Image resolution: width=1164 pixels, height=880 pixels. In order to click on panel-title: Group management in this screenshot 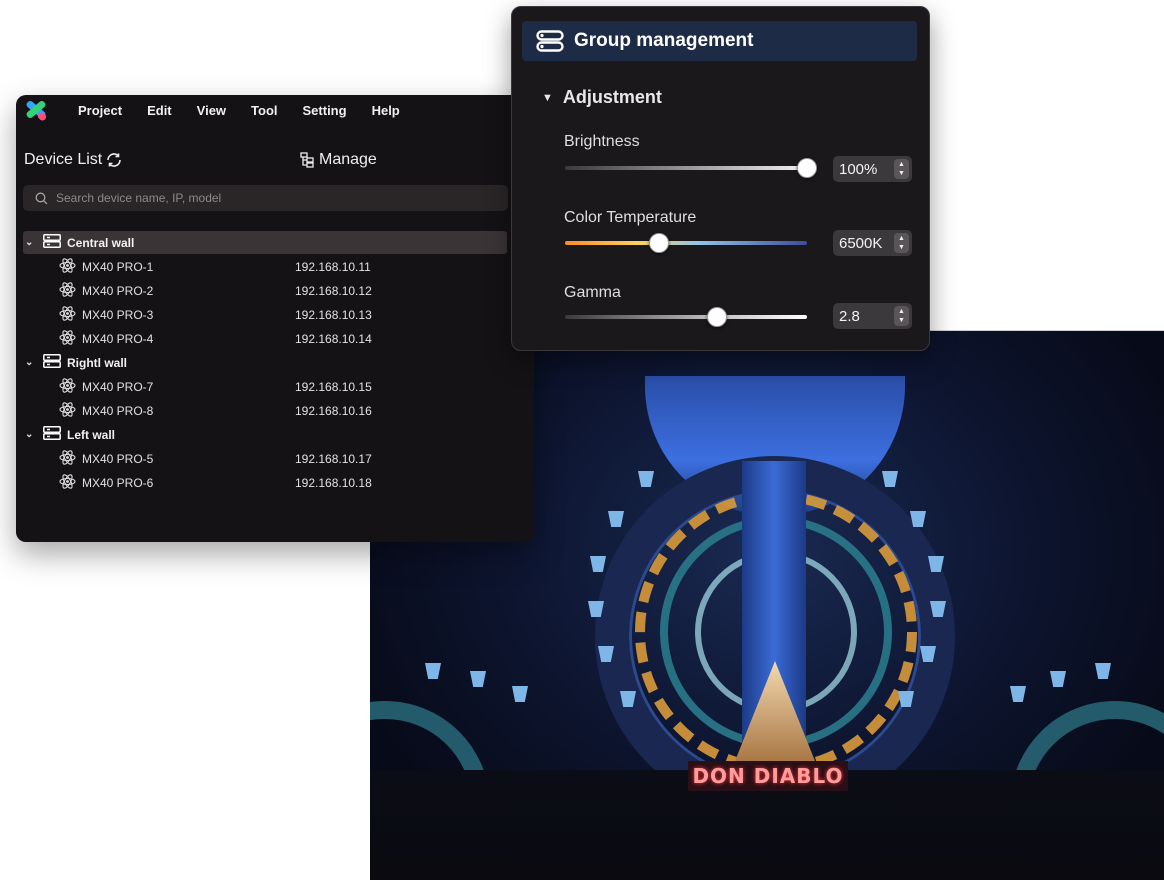, I will do `click(664, 40)`.